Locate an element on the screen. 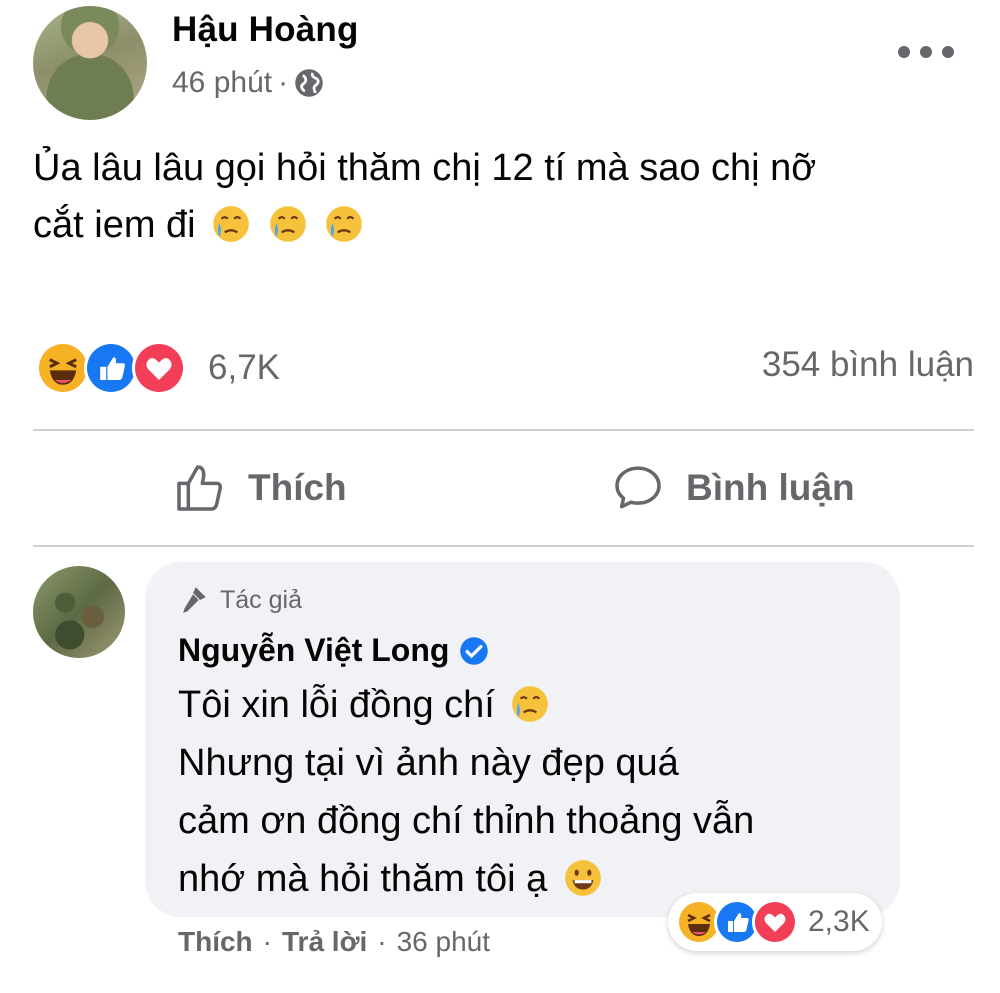  reaction-summary: 6,7K is located at coordinates (158, 368).